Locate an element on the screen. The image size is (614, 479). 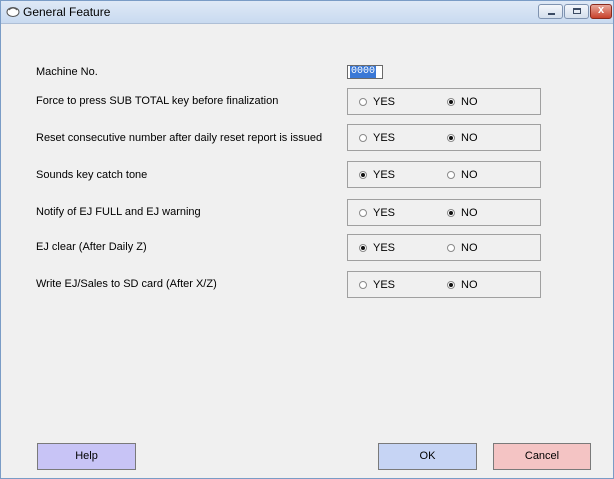
maximize-button is located at coordinates (576, 11).